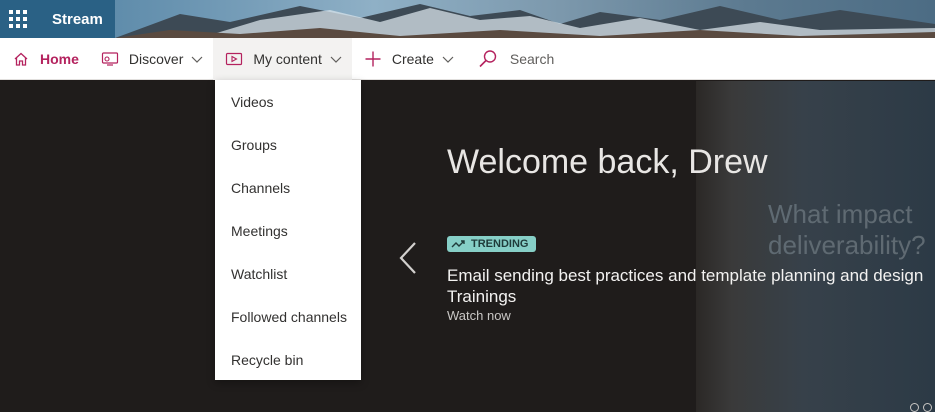 The image size is (935, 412). I want to click on thumbnail-text: What impact deliverability?, so click(847, 230).